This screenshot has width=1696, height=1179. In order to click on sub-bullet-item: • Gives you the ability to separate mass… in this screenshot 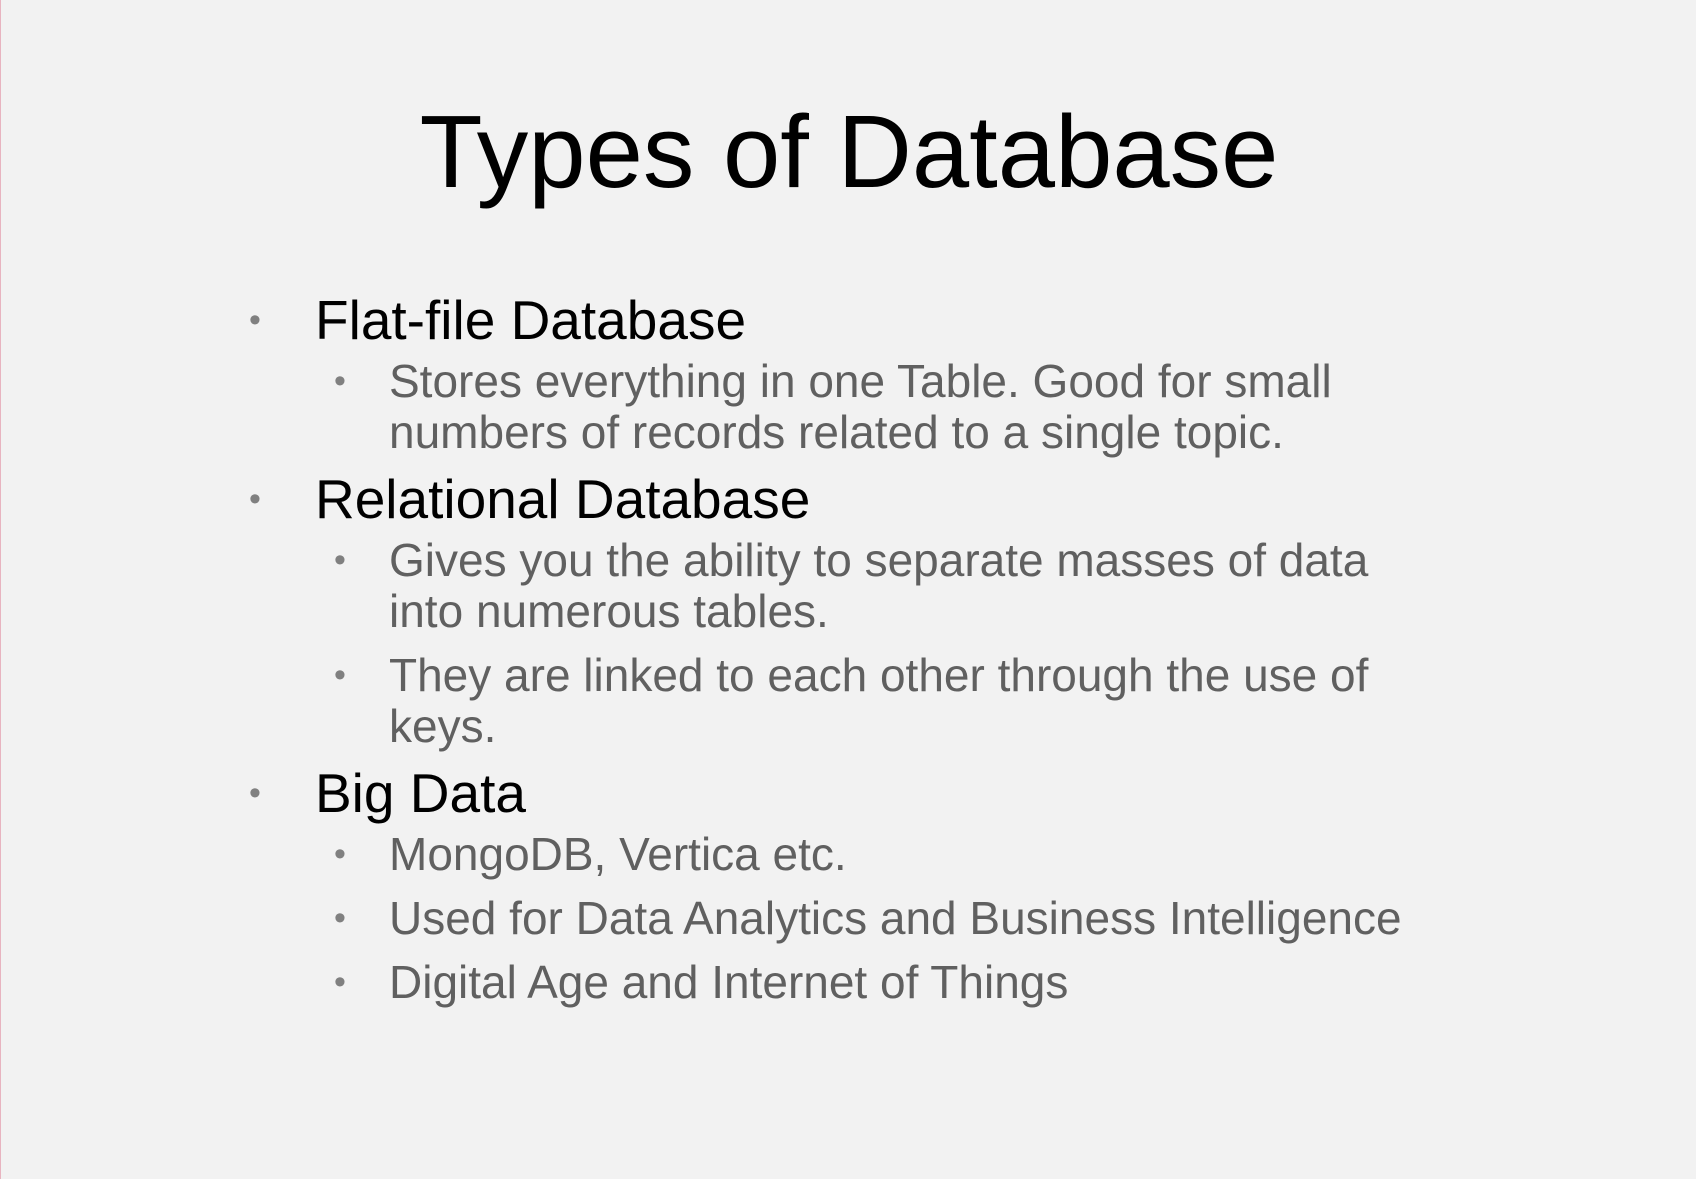, I will do `click(856, 586)`.